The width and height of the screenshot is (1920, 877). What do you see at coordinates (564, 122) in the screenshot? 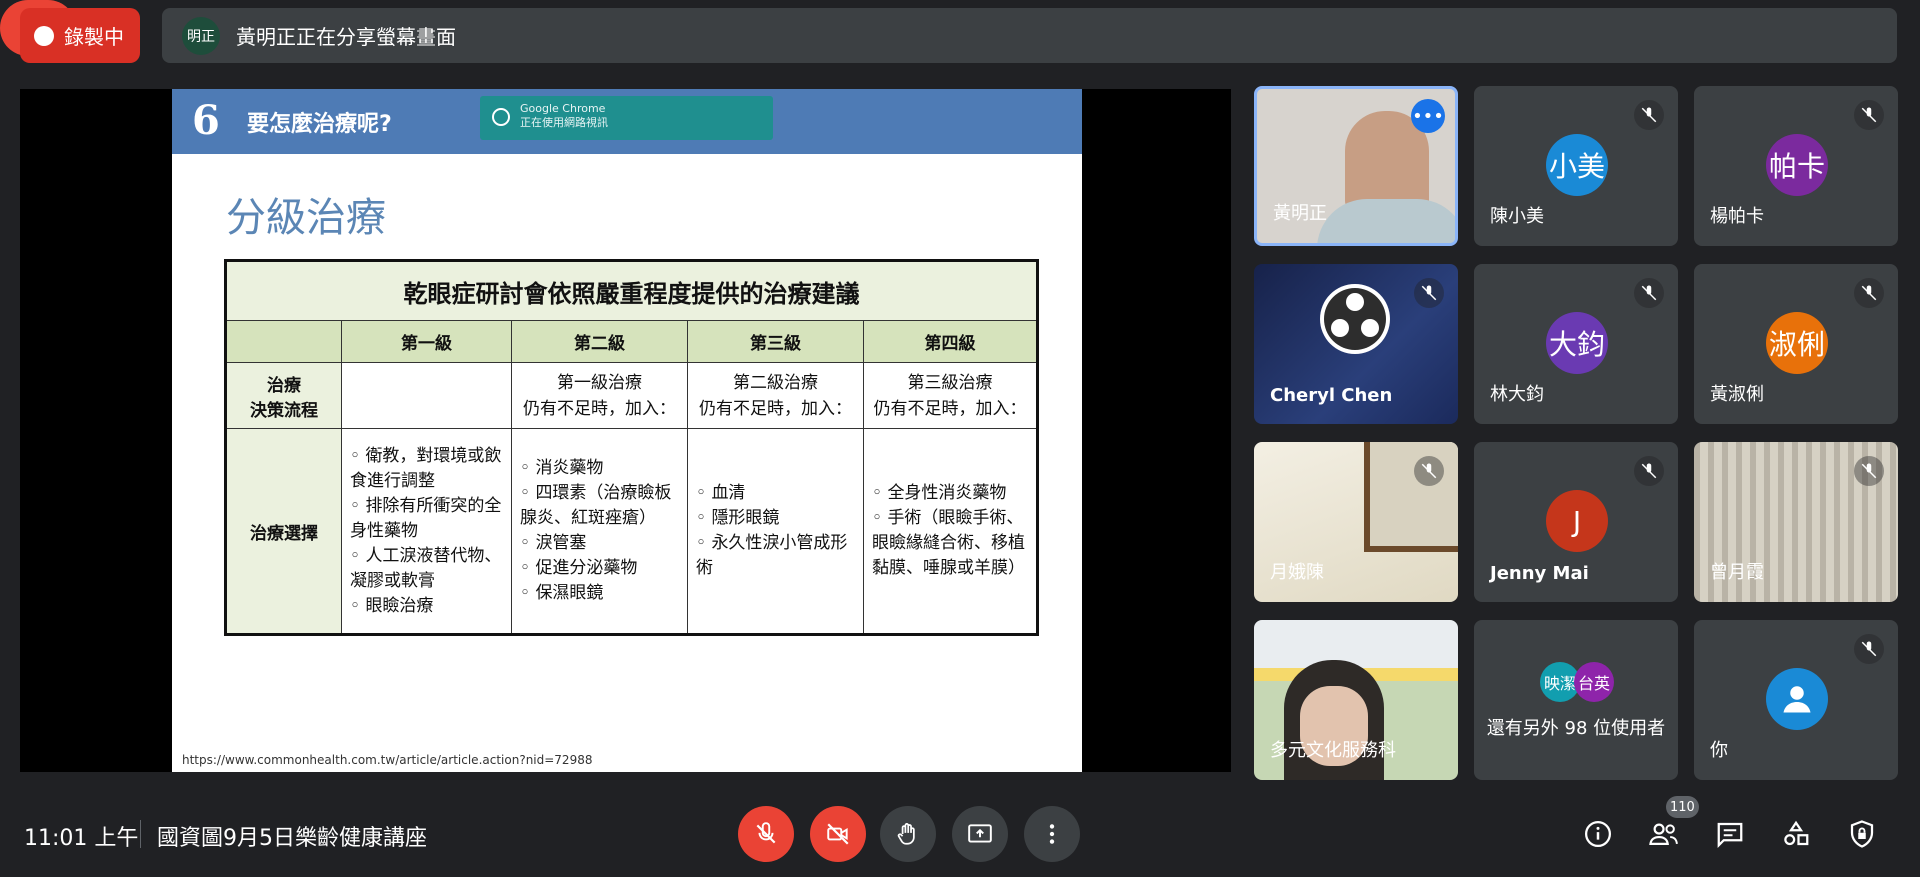
I see `chrome-notice-line2: 正在使用網路視訊` at bounding box center [564, 122].